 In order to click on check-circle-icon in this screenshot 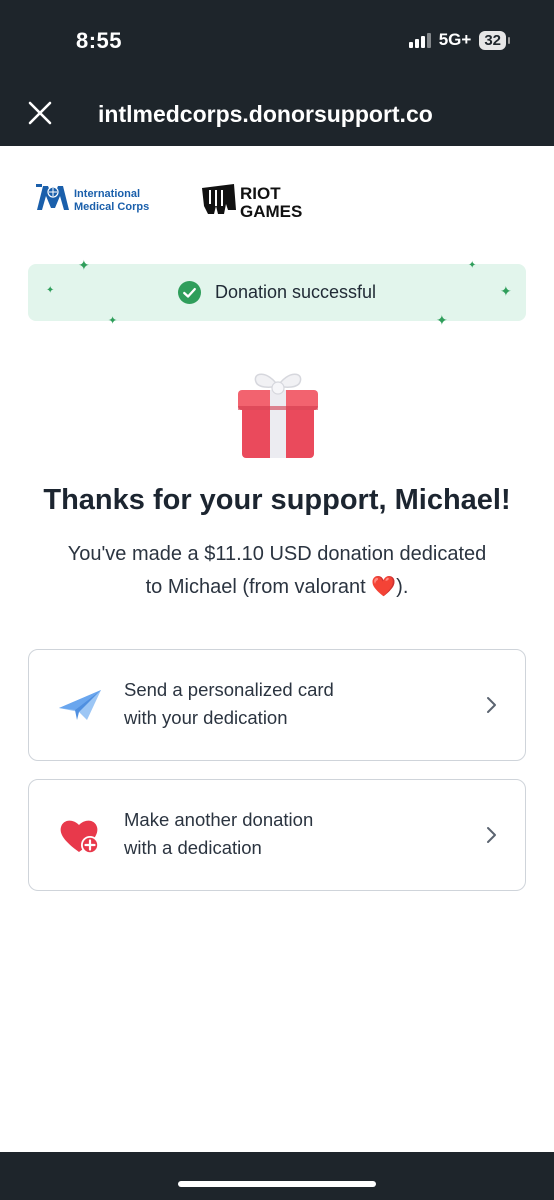, I will do `click(189, 292)`.